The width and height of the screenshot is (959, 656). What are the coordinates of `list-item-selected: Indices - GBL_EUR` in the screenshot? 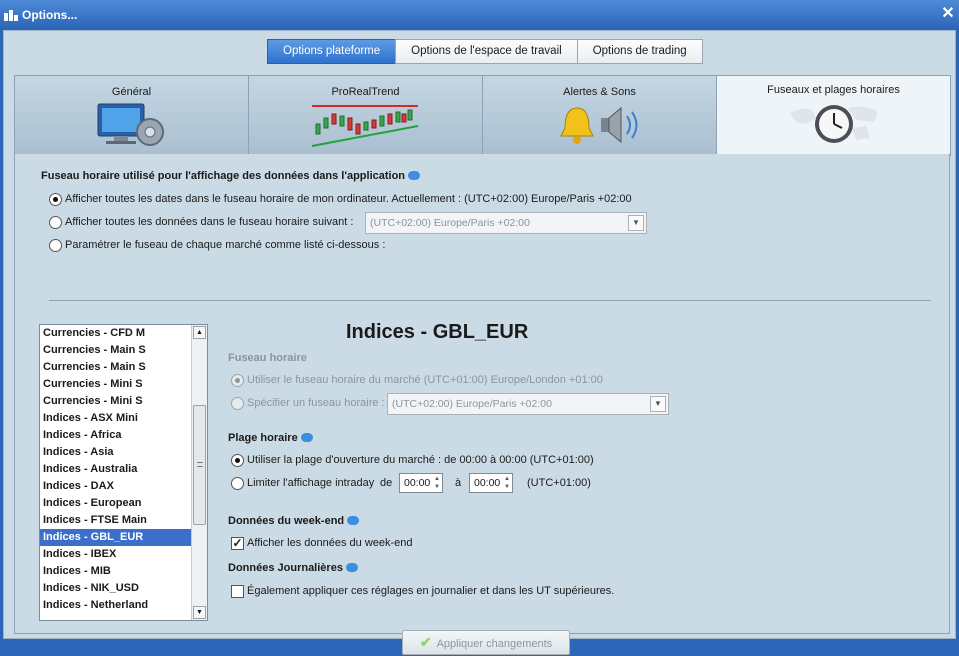 It's located at (116, 537).